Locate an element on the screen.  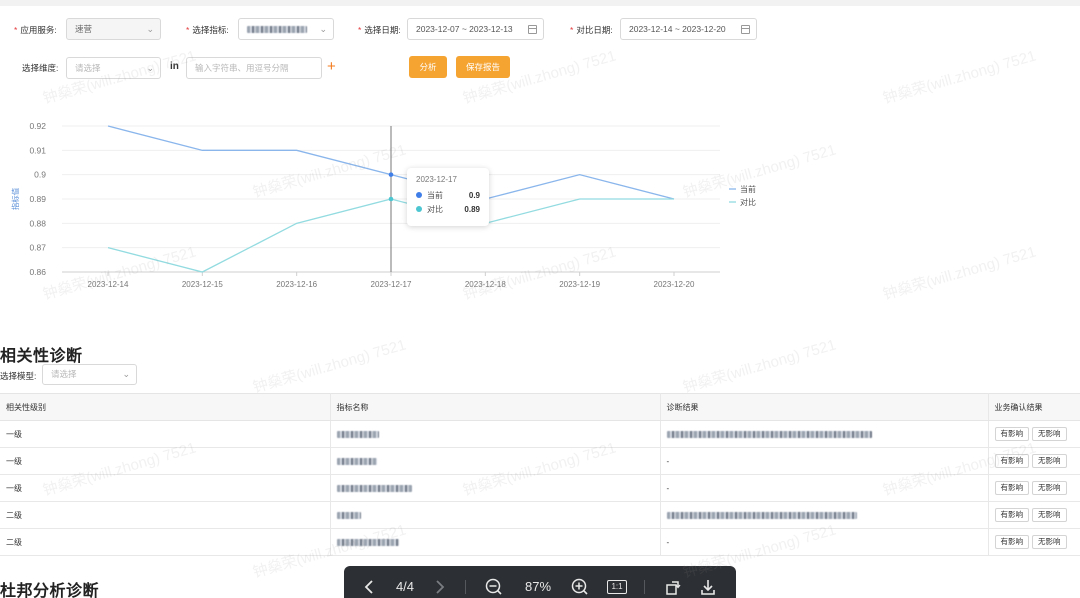
value-input: 输入字符串、用逗号分隔 is located at coordinates (254, 68).